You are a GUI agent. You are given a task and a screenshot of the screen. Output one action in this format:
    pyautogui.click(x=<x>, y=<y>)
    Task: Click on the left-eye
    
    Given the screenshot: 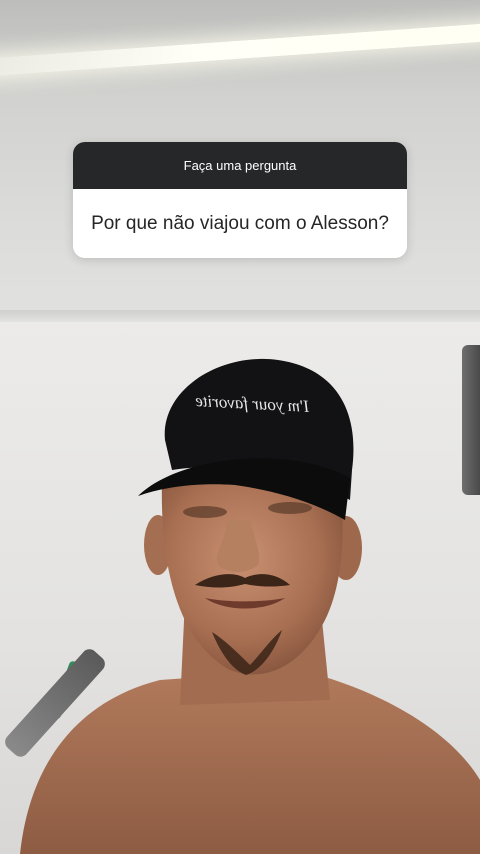 What is the action you would take?
    pyautogui.click(x=205, y=512)
    